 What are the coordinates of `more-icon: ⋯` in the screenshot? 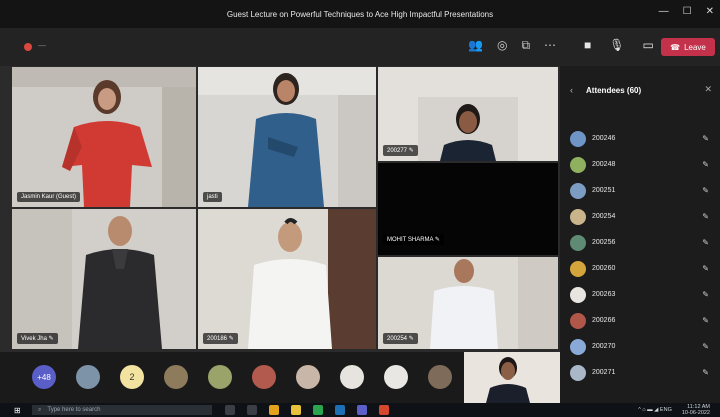 It's located at (550, 45).